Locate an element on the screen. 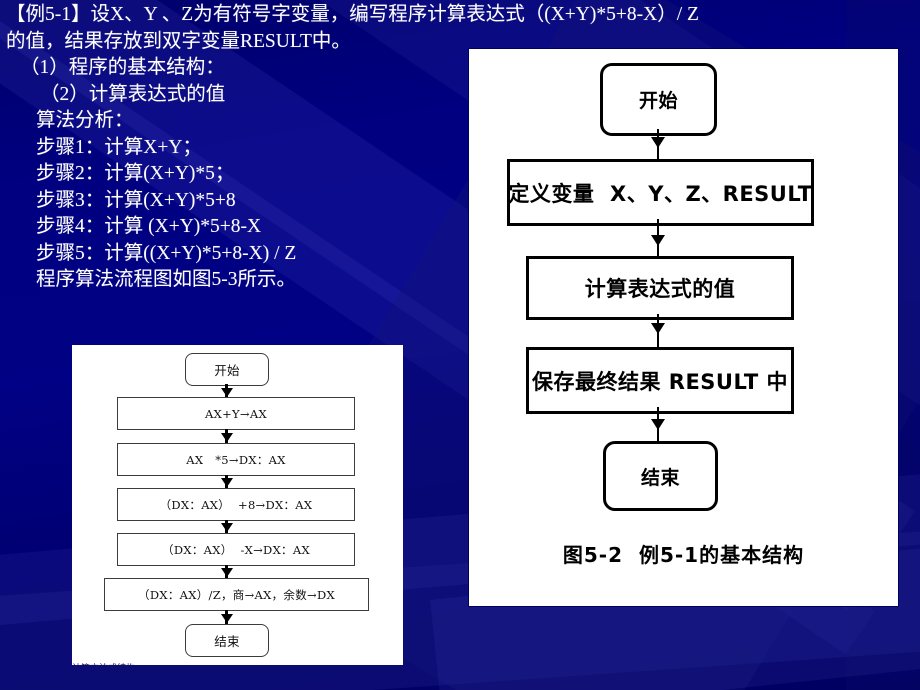 Image resolution: width=920 pixels, height=690 pixels. flow-node-left-div: （DX：AX）/Z，商→AX，余数→DX is located at coordinates (236, 594).